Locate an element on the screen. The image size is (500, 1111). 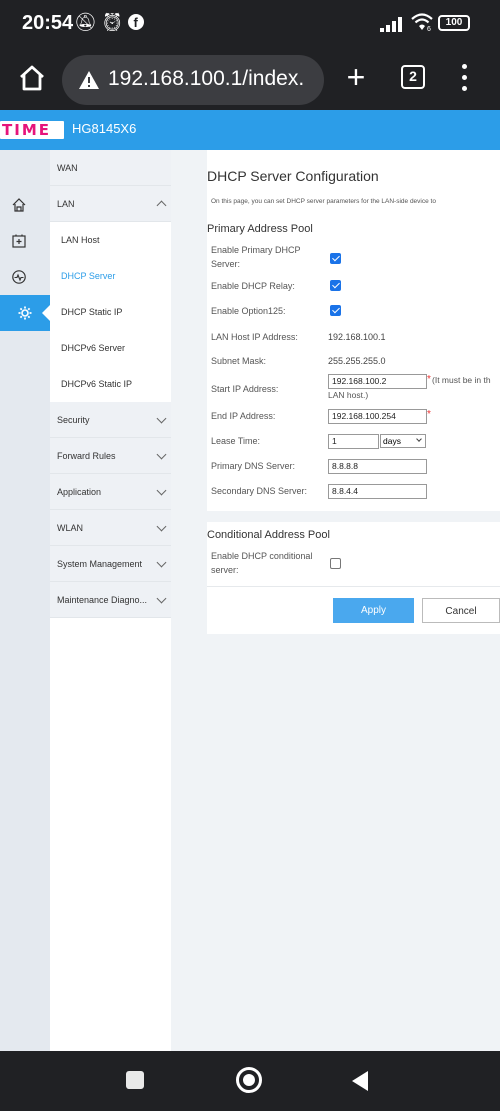
value-lan-host-ip: 192.168.100.1 is located at coordinates (357, 337).